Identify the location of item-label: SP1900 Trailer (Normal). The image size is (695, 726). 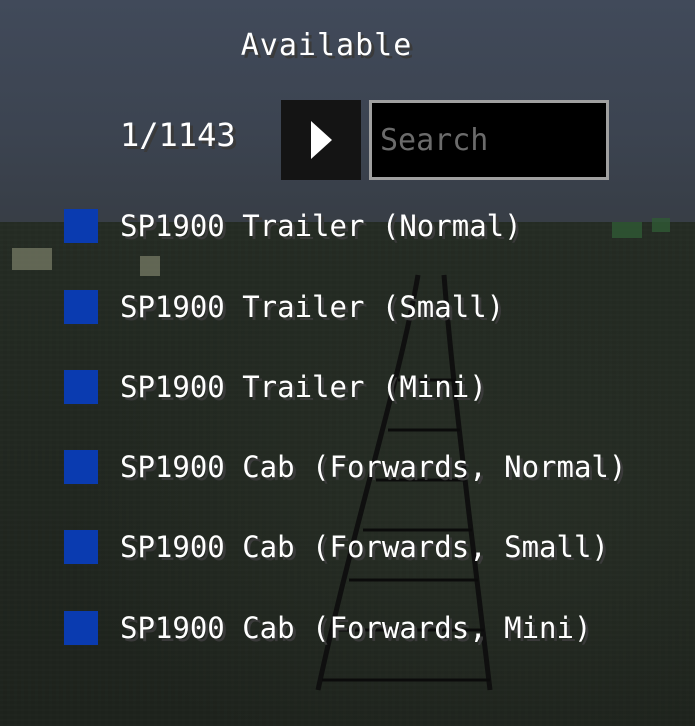
(321, 226).